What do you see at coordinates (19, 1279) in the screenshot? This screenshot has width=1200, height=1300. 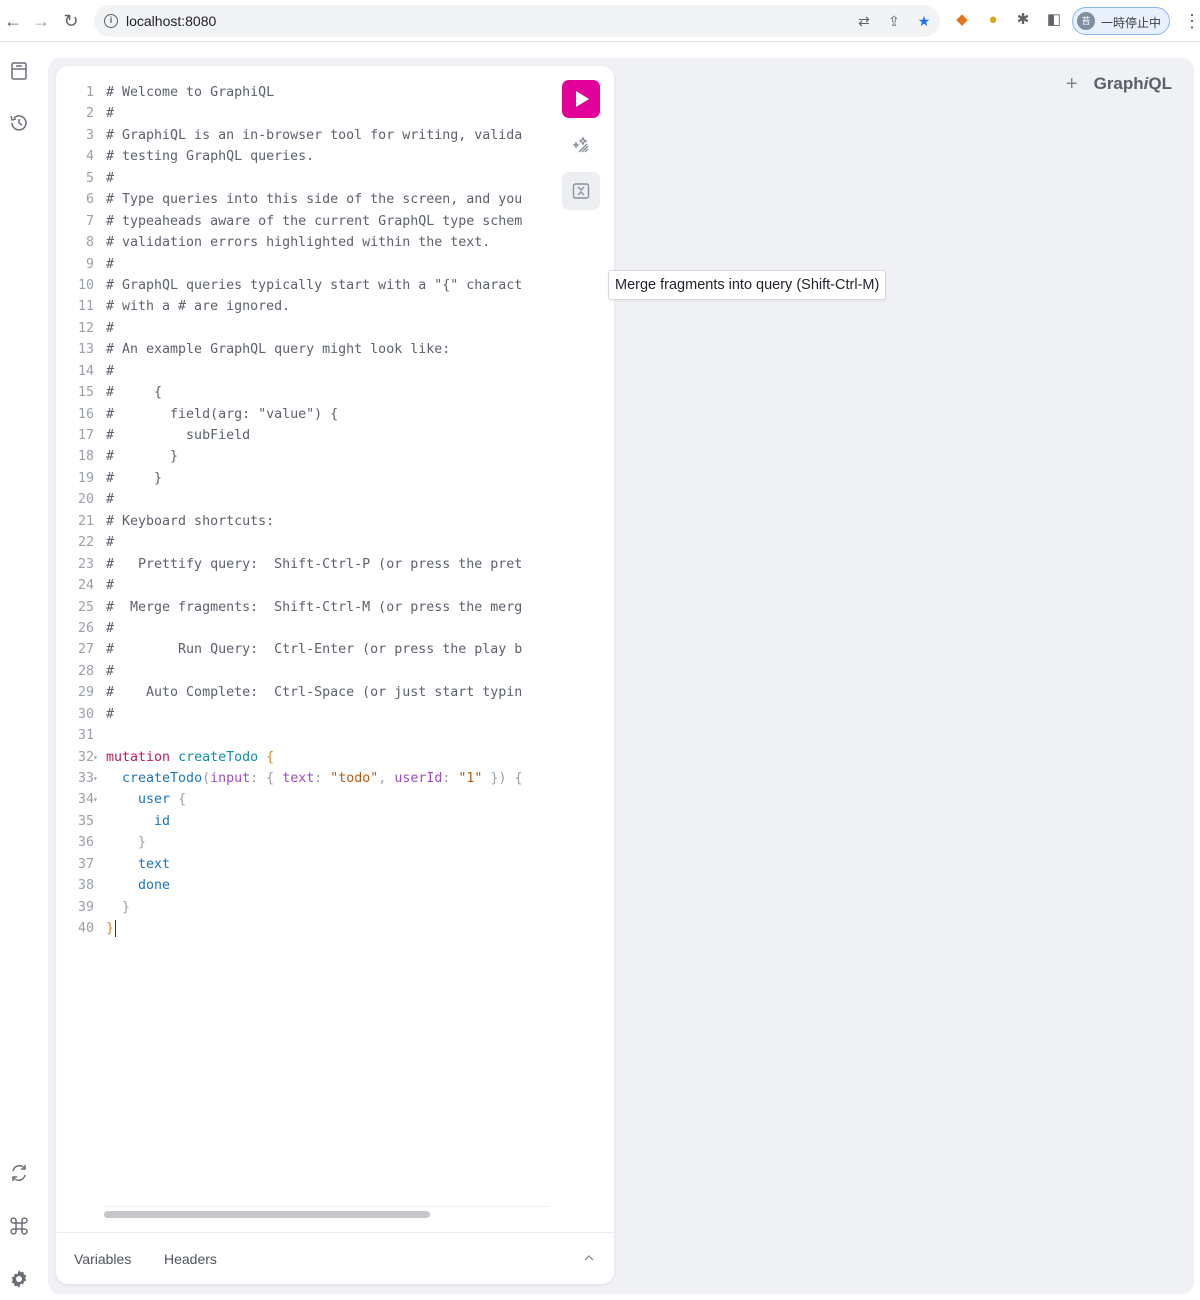 I see `settings-gear-icon` at bounding box center [19, 1279].